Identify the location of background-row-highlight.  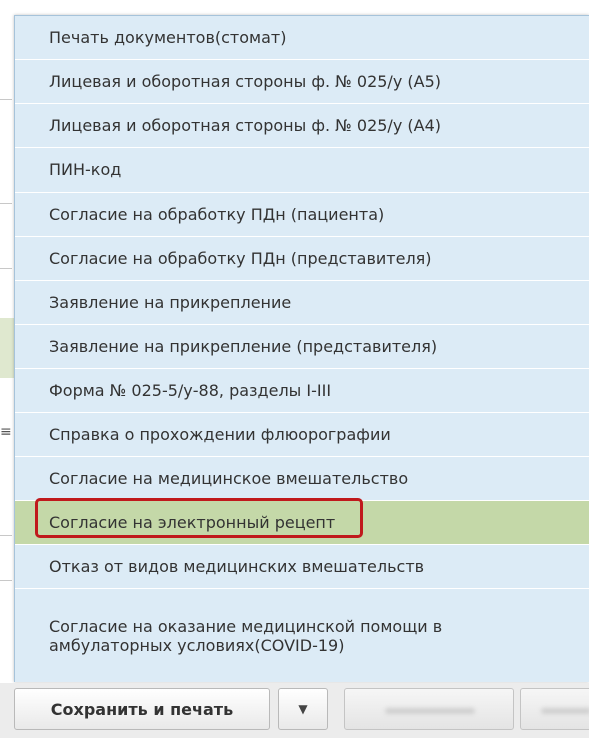
(7, 348).